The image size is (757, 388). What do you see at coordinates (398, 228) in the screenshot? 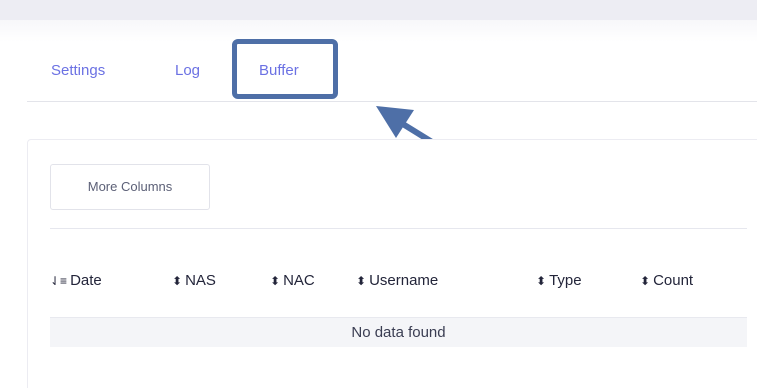
I see `divider` at bounding box center [398, 228].